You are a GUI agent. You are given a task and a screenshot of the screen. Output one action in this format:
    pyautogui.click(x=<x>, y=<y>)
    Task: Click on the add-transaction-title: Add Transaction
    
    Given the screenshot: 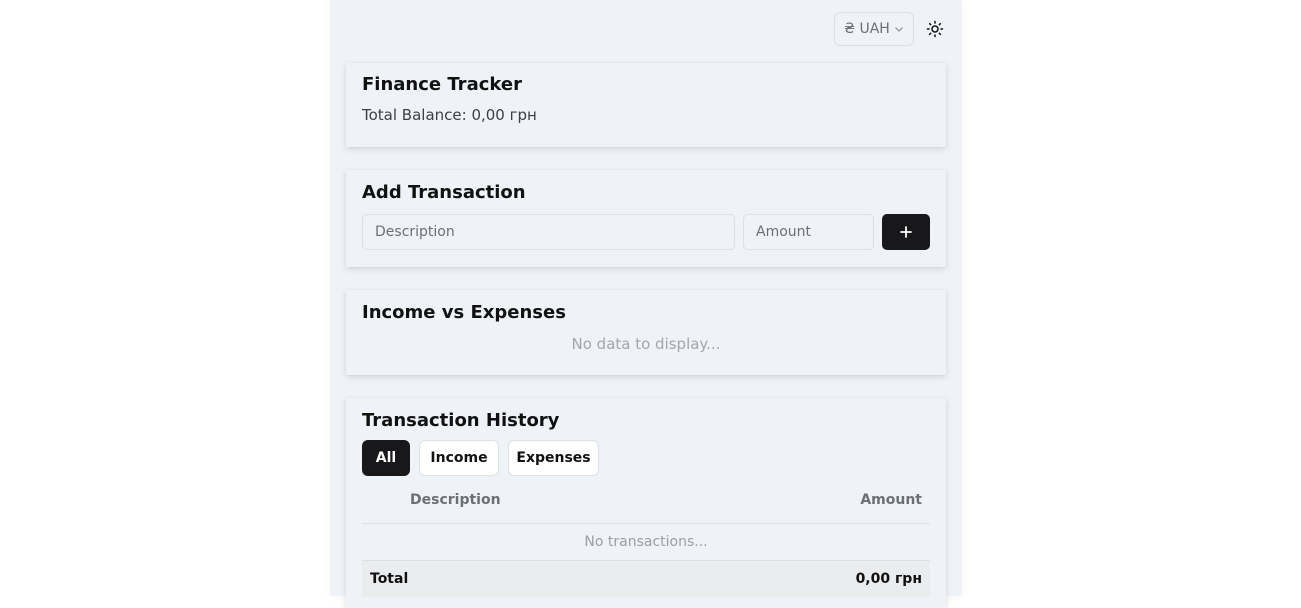 What is the action you would take?
    pyautogui.click(x=444, y=192)
    